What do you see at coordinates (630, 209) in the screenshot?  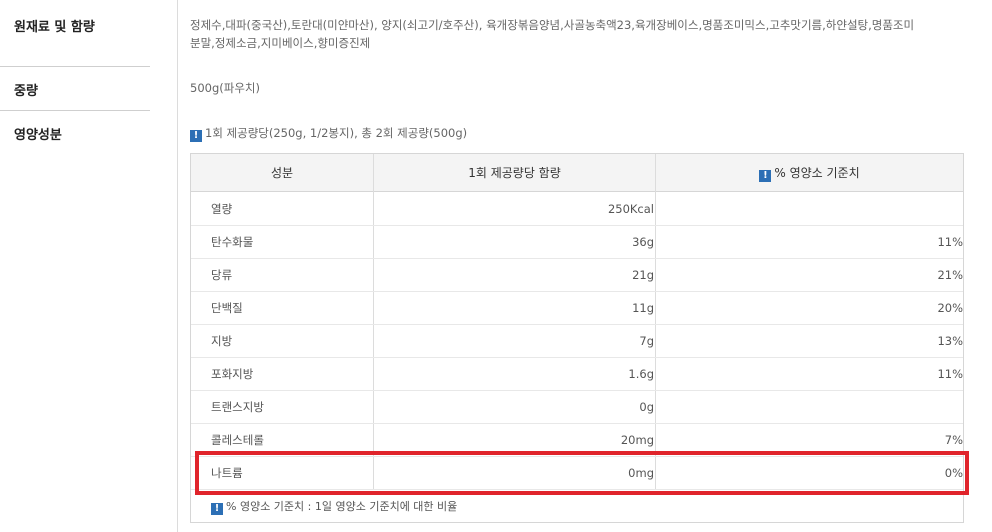 I see `row-amount: 250Kcal` at bounding box center [630, 209].